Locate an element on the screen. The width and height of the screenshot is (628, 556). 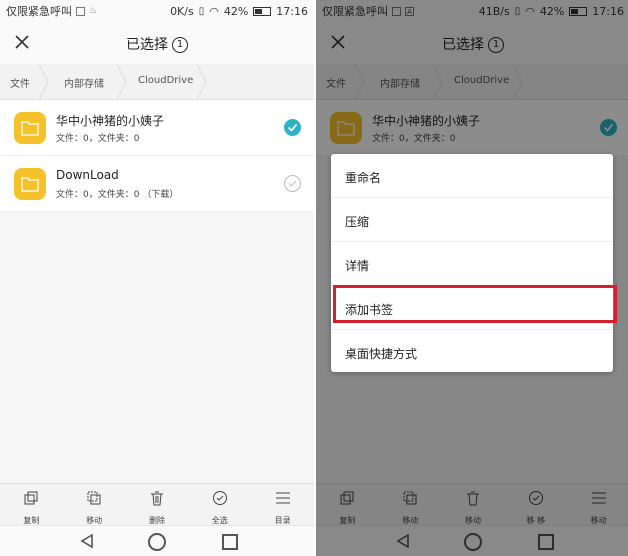
copy-icon is located at coordinates (31, 498).